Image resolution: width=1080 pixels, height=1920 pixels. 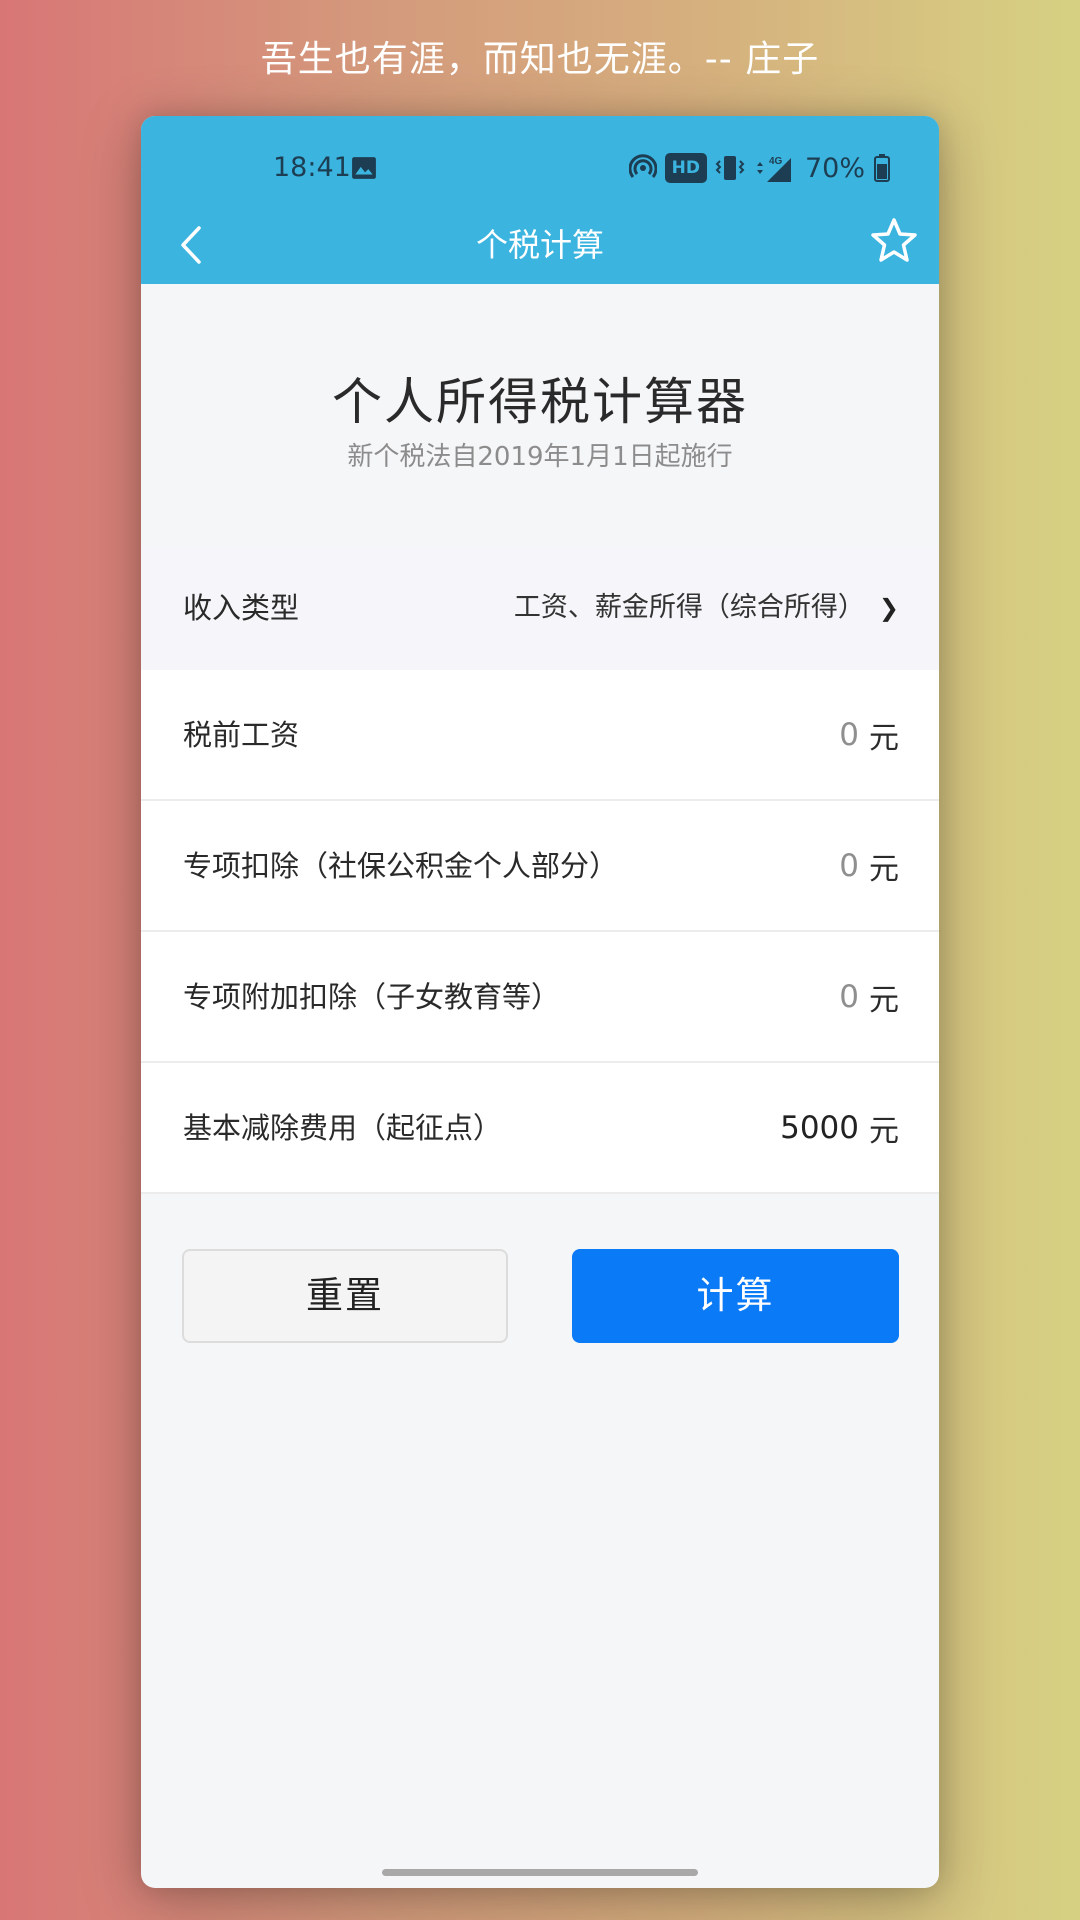 I want to click on battery-percent: 70%, so click(x=834, y=168).